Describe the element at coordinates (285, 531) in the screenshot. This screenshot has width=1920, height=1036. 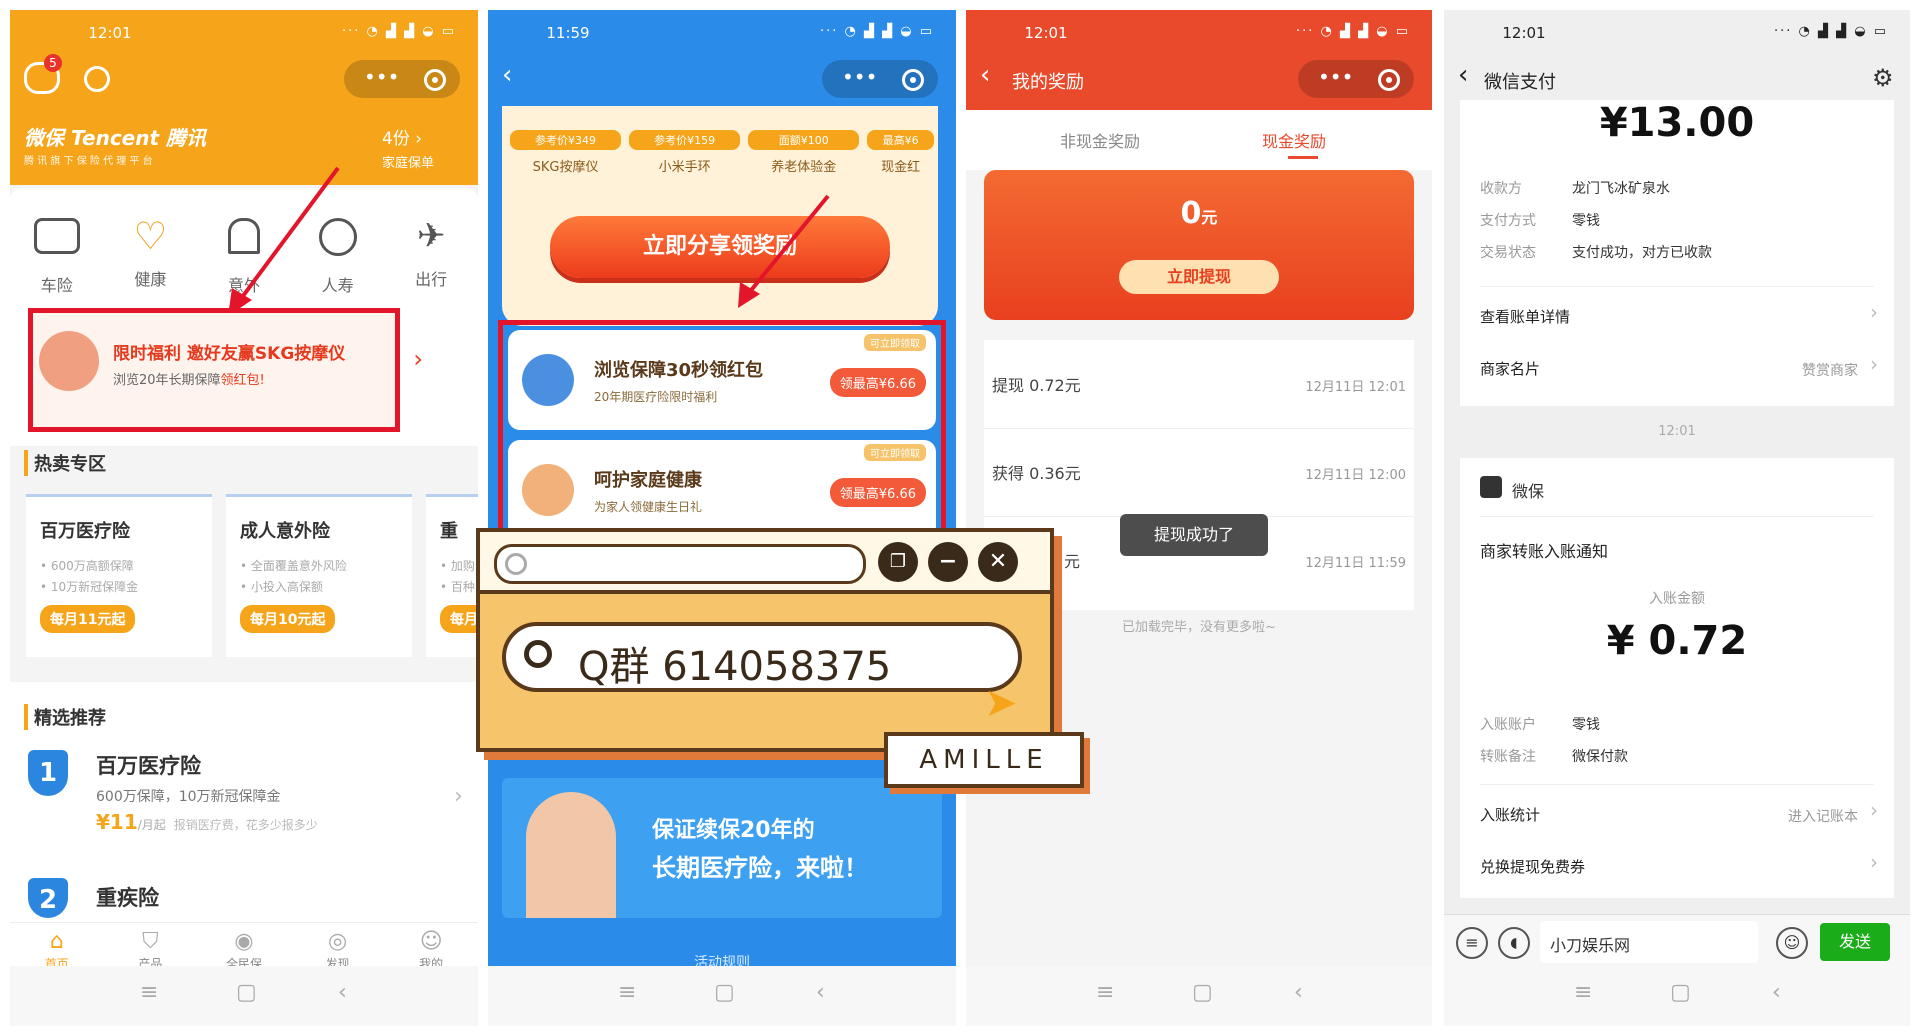
I see `hot-card-title: 成人意外险` at that location.